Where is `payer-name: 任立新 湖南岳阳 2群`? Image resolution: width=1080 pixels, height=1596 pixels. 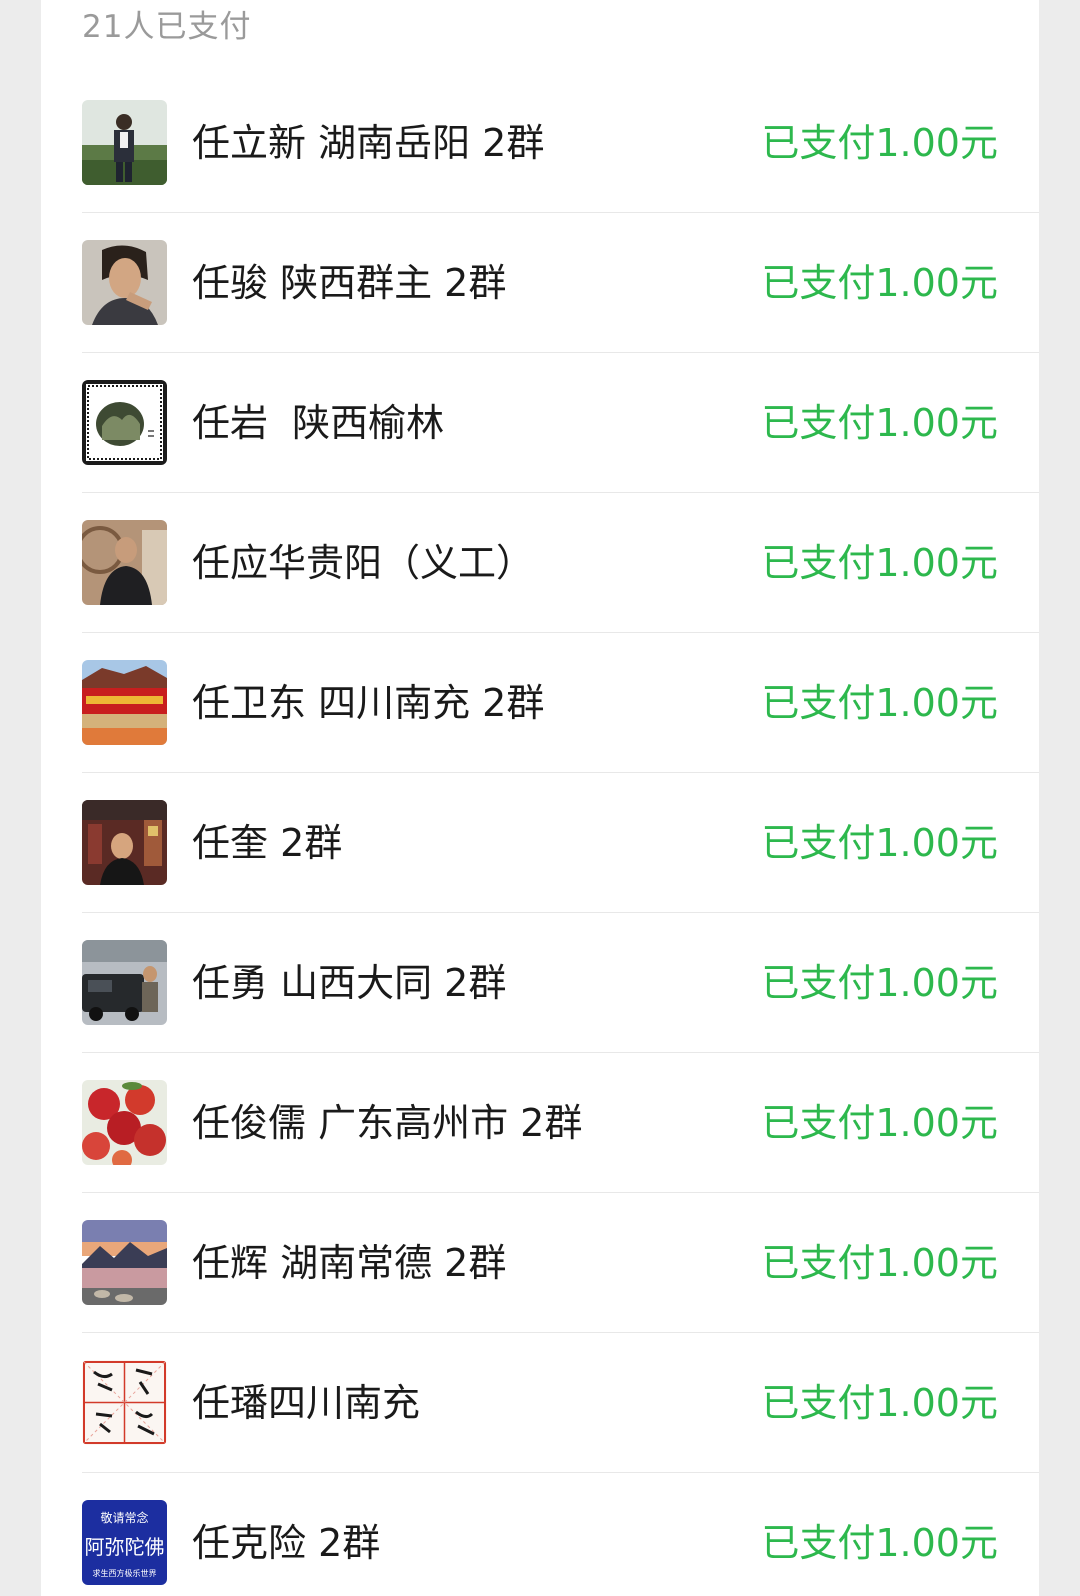
payer-name: 任立新 湖南岳阳 2群 is located at coordinates (368, 143).